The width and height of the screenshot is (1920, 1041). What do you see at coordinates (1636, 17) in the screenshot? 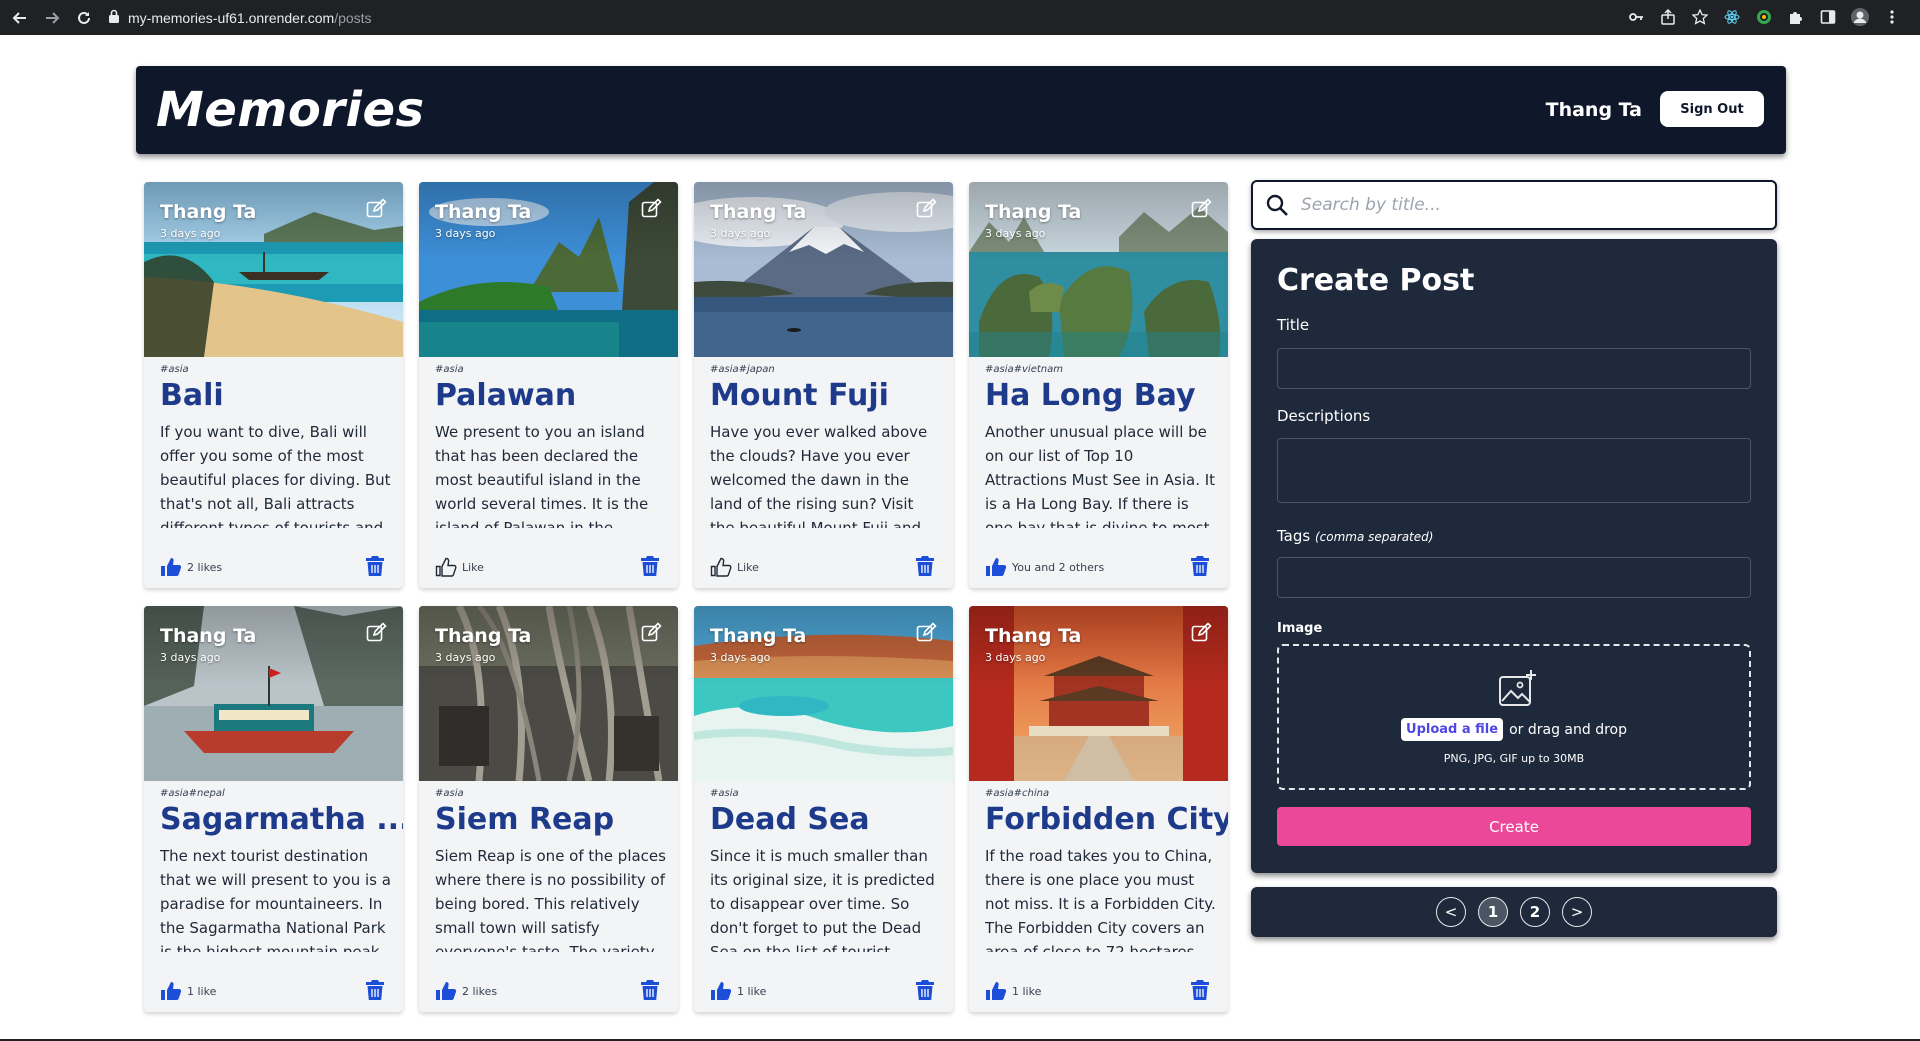
I see `key-icon` at bounding box center [1636, 17].